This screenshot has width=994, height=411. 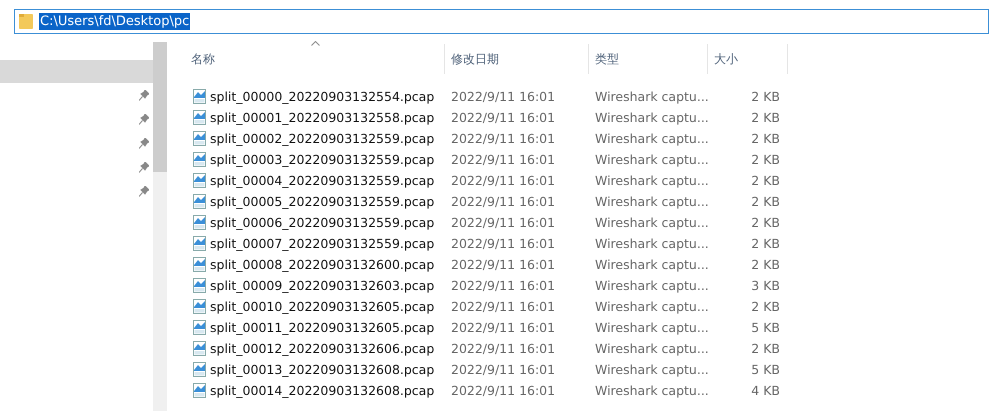 I want to click on file-name: split_00010_20220903132605.pcap, so click(x=315, y=306).